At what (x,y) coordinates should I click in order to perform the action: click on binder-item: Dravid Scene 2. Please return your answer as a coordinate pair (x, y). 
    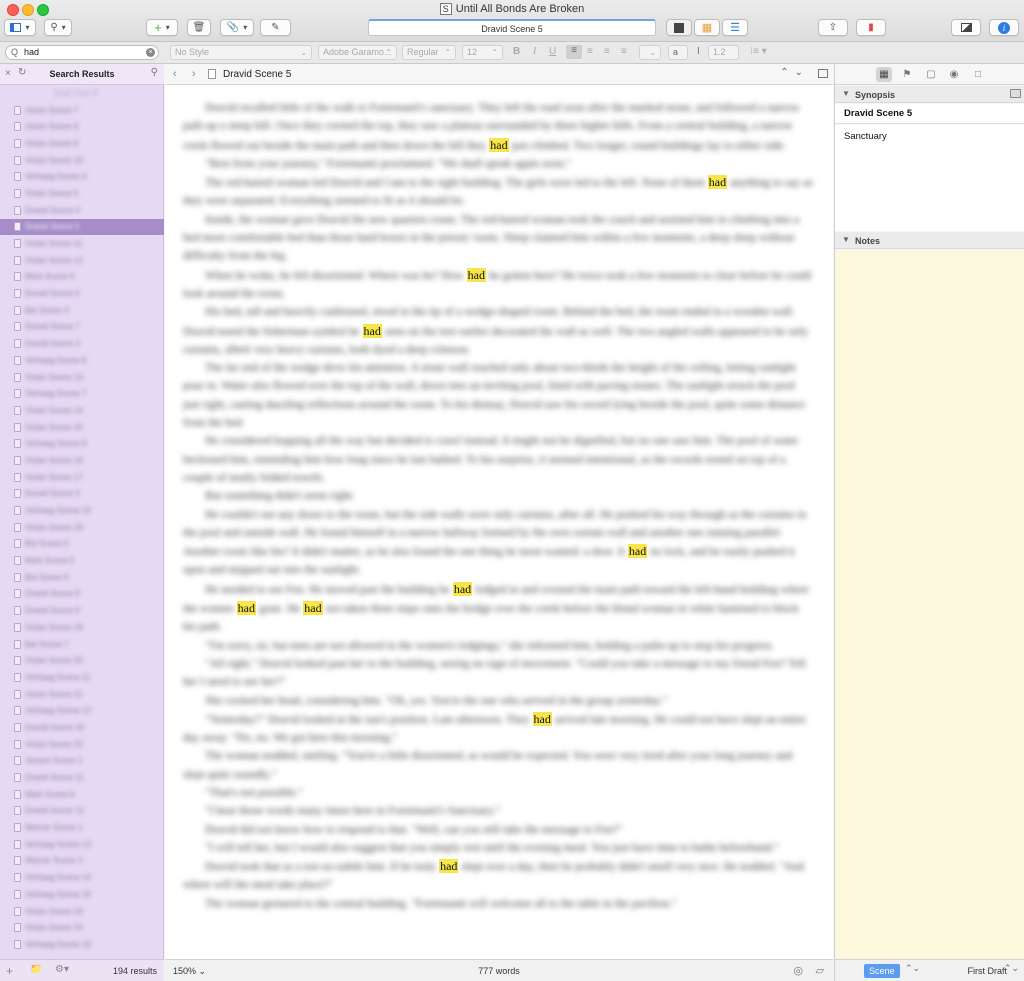
    Looking at the image, I should click on (82, 343).